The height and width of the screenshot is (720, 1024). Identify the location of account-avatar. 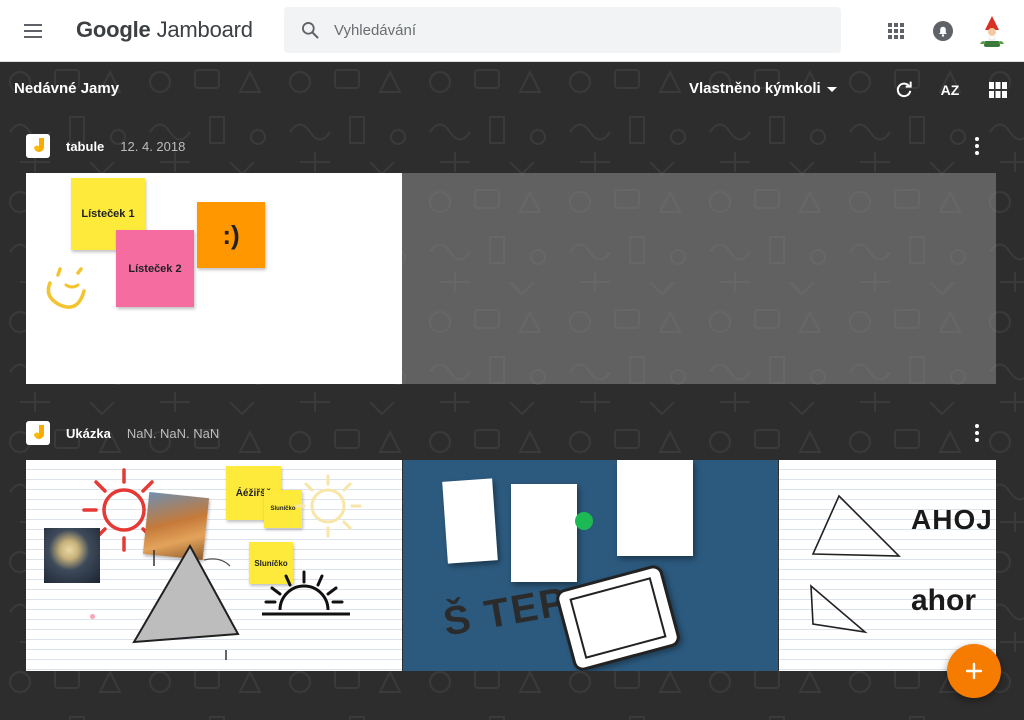
(992, 31).